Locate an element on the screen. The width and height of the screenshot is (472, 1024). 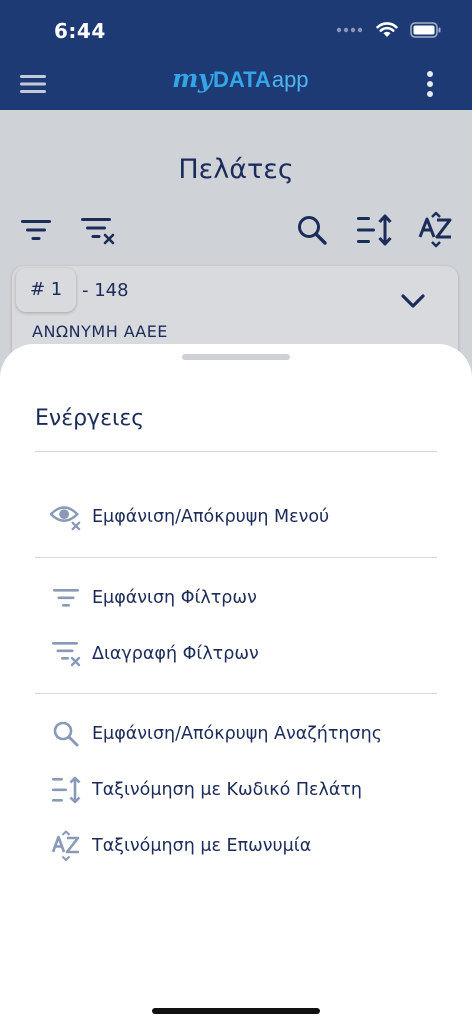
sheet-grabber is located at coordinates (236, 357).